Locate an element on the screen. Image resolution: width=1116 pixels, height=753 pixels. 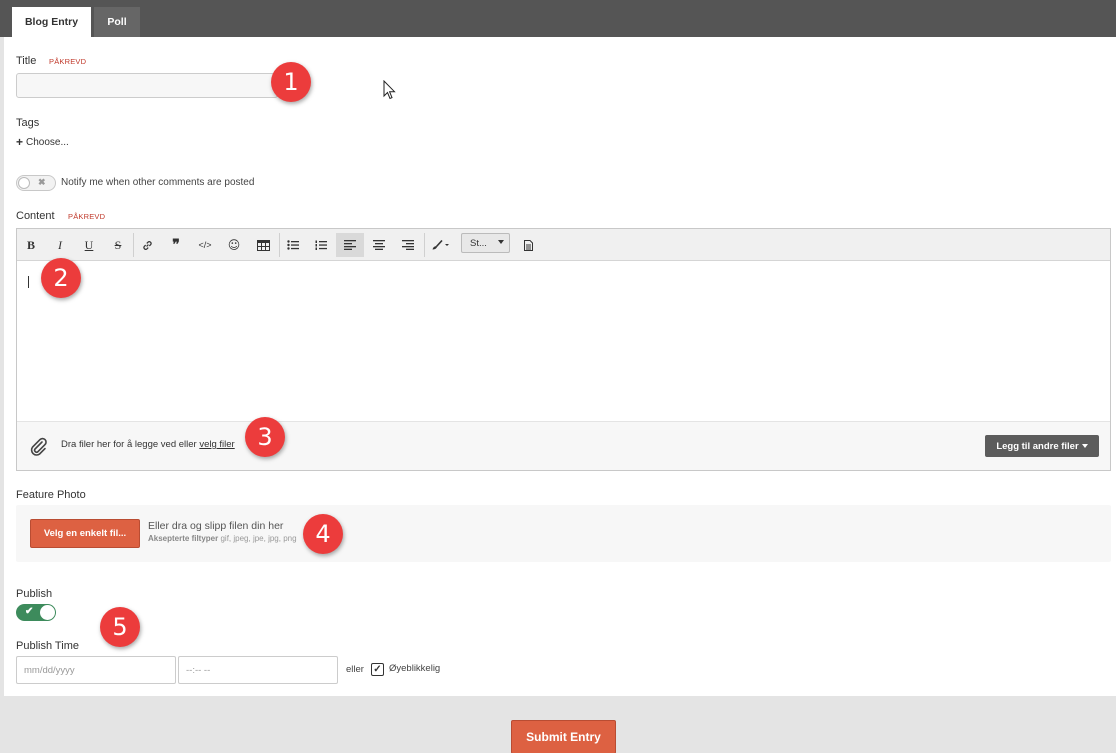
toolbar-divider is located at coordinates (424, 245).